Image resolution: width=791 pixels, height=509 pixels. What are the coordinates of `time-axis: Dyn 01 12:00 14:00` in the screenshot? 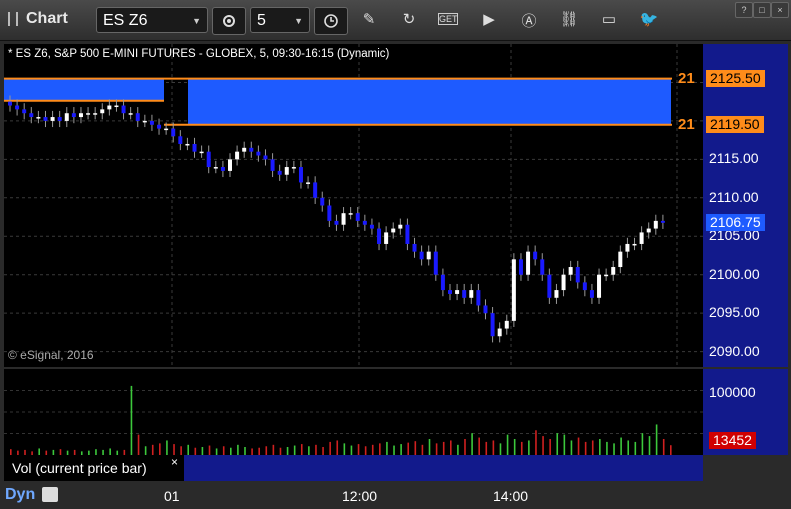 It's located at (395, 496).